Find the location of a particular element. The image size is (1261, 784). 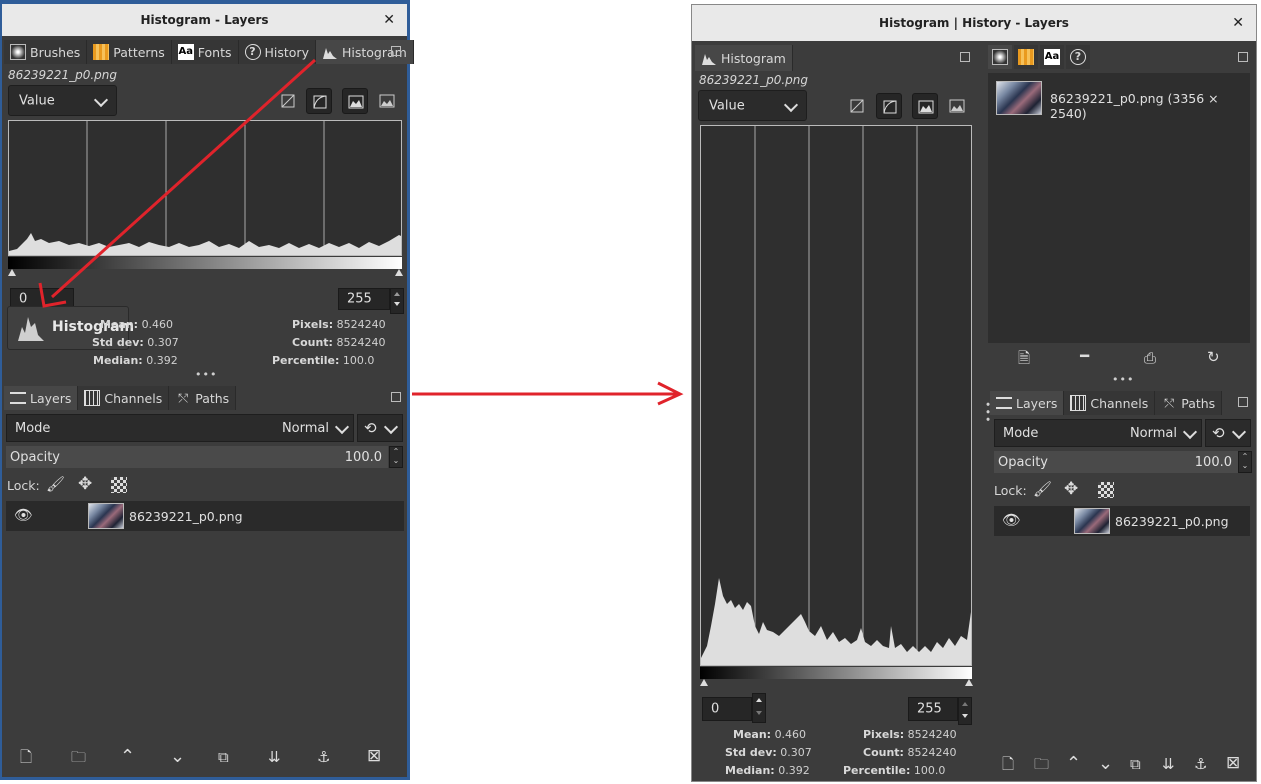

log-icon is located at coordinates (320, 102).